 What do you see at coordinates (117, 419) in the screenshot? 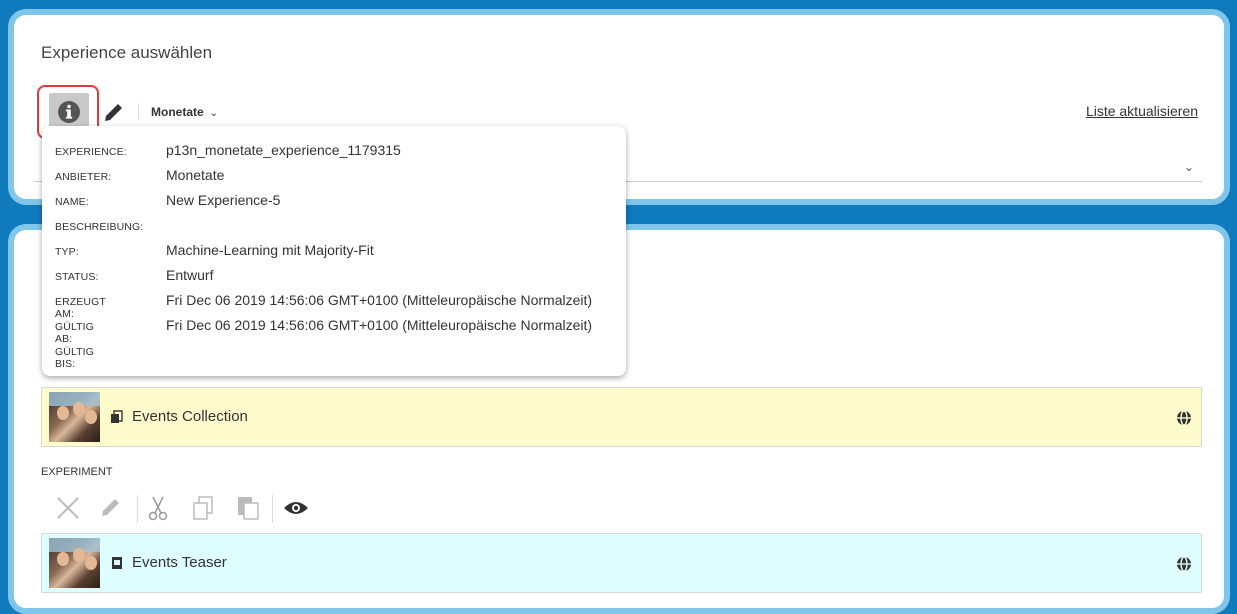
I see `collection-icon` at bounding box center [117, 419].